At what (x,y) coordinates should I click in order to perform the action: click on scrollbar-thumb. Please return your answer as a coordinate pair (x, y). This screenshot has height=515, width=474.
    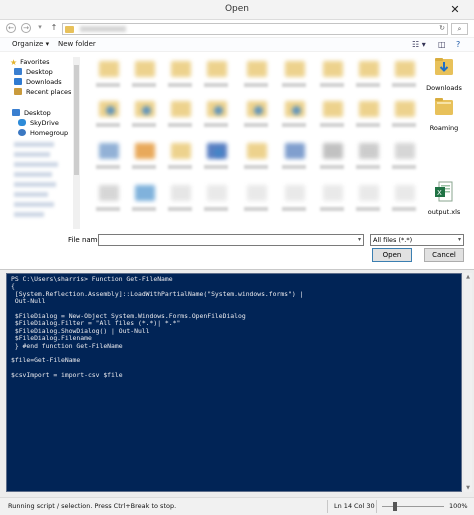
    Looking at the image, I should click on (76, 120).